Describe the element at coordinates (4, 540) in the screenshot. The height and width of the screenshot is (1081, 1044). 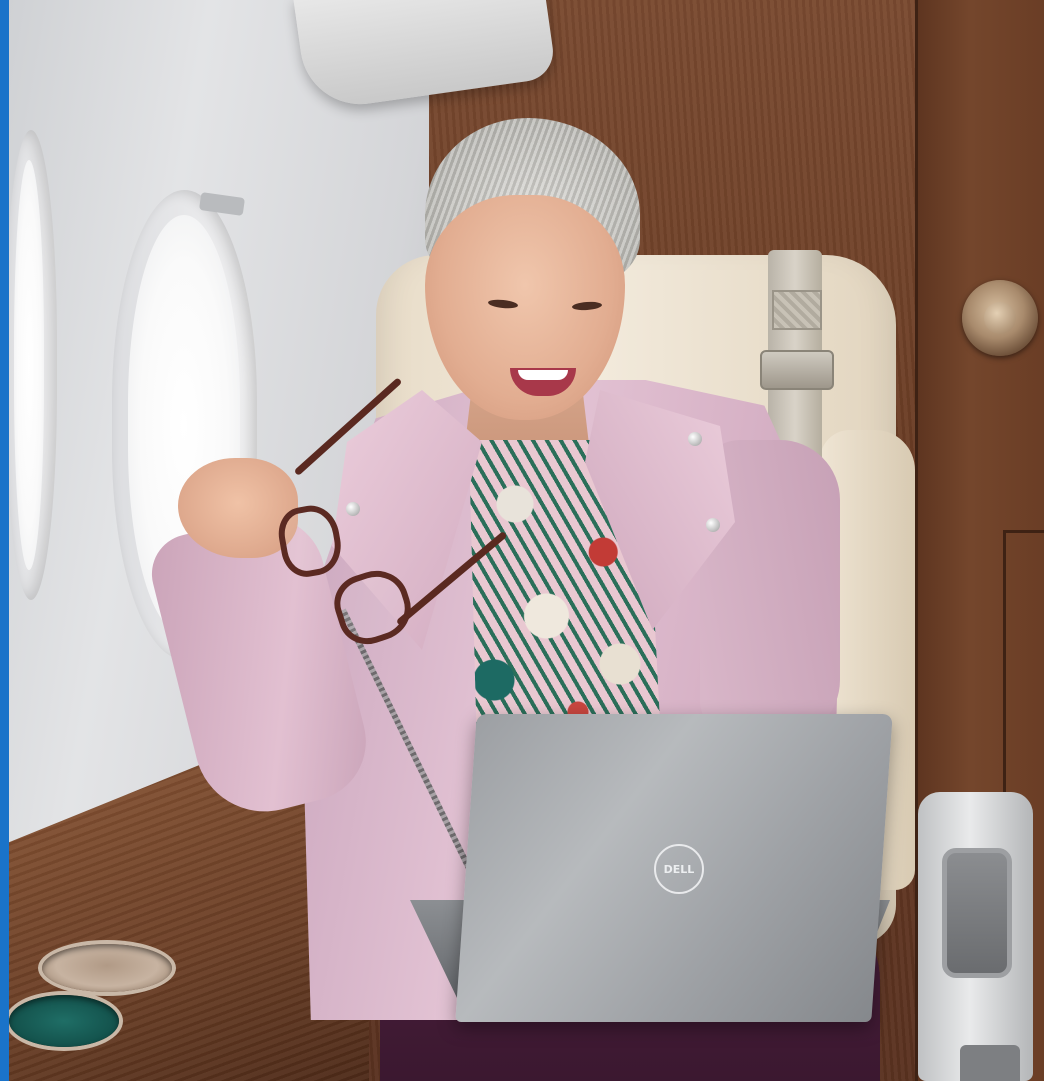
I see `left-accent-strip` at that location.